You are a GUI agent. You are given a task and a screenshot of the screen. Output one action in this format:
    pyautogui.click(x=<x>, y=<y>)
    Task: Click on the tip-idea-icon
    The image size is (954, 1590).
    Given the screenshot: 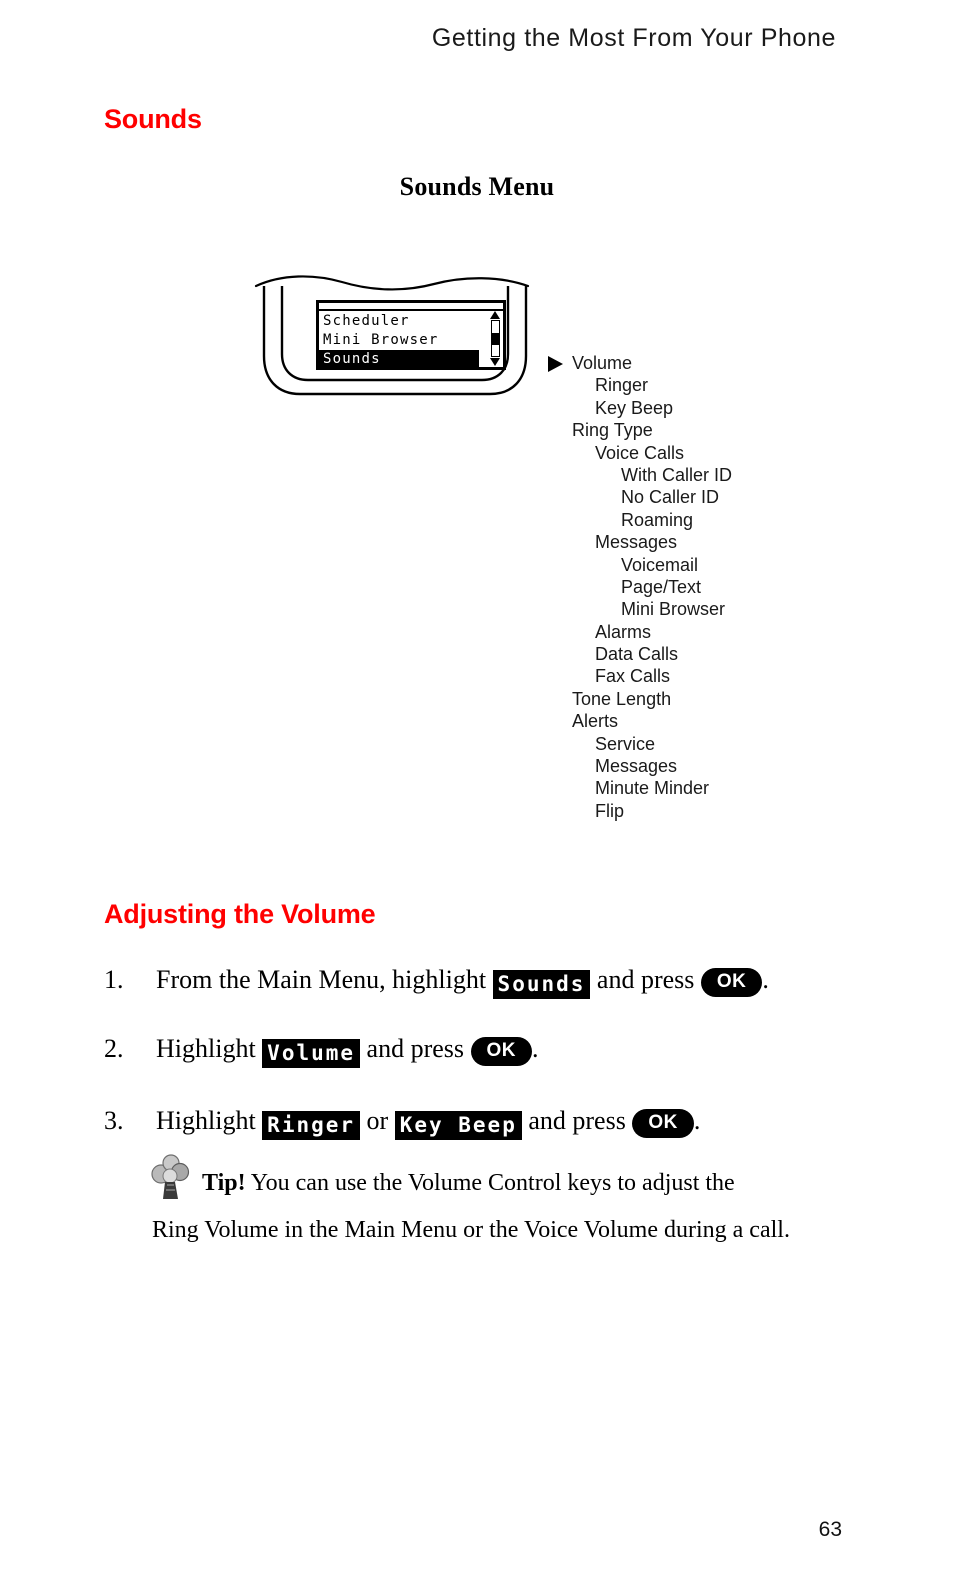 What is the action you would take?
    pyautogui.click(x=170, y=1176)
    